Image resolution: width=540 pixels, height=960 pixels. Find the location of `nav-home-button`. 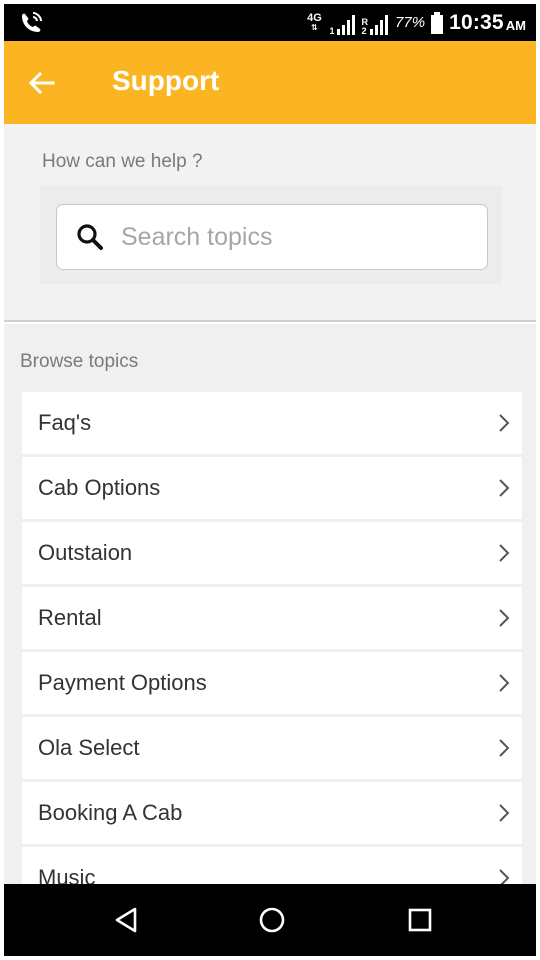

nav-home-button is located at coordinates (272, 920).